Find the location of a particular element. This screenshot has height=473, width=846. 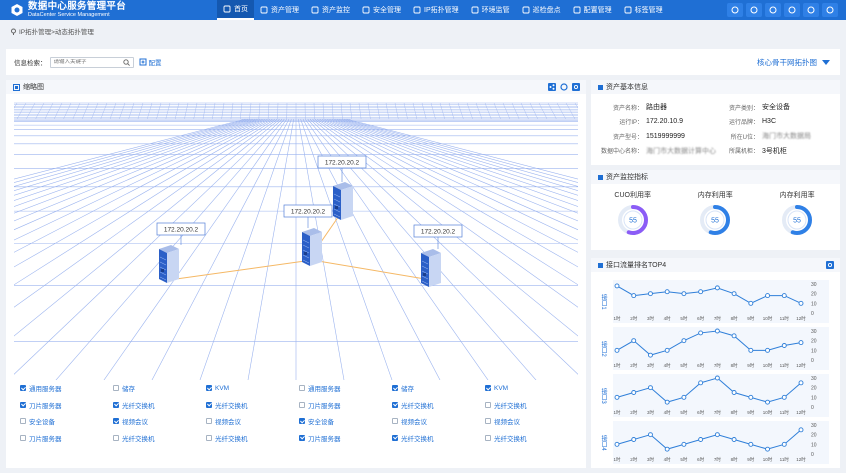

logo: 数据中心服务管理平台 DataCenter Service Management is located at coordinates (107, 10).